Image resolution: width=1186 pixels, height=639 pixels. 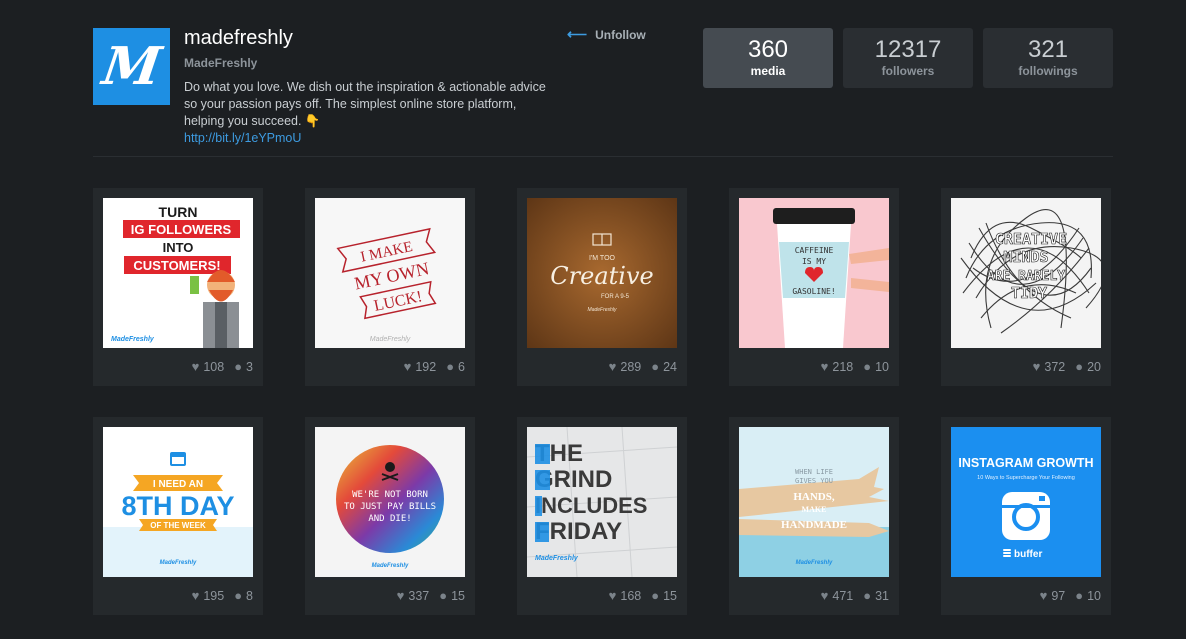 I want to click on stat-followers: 12317 followers, so click(x=908, y=58).